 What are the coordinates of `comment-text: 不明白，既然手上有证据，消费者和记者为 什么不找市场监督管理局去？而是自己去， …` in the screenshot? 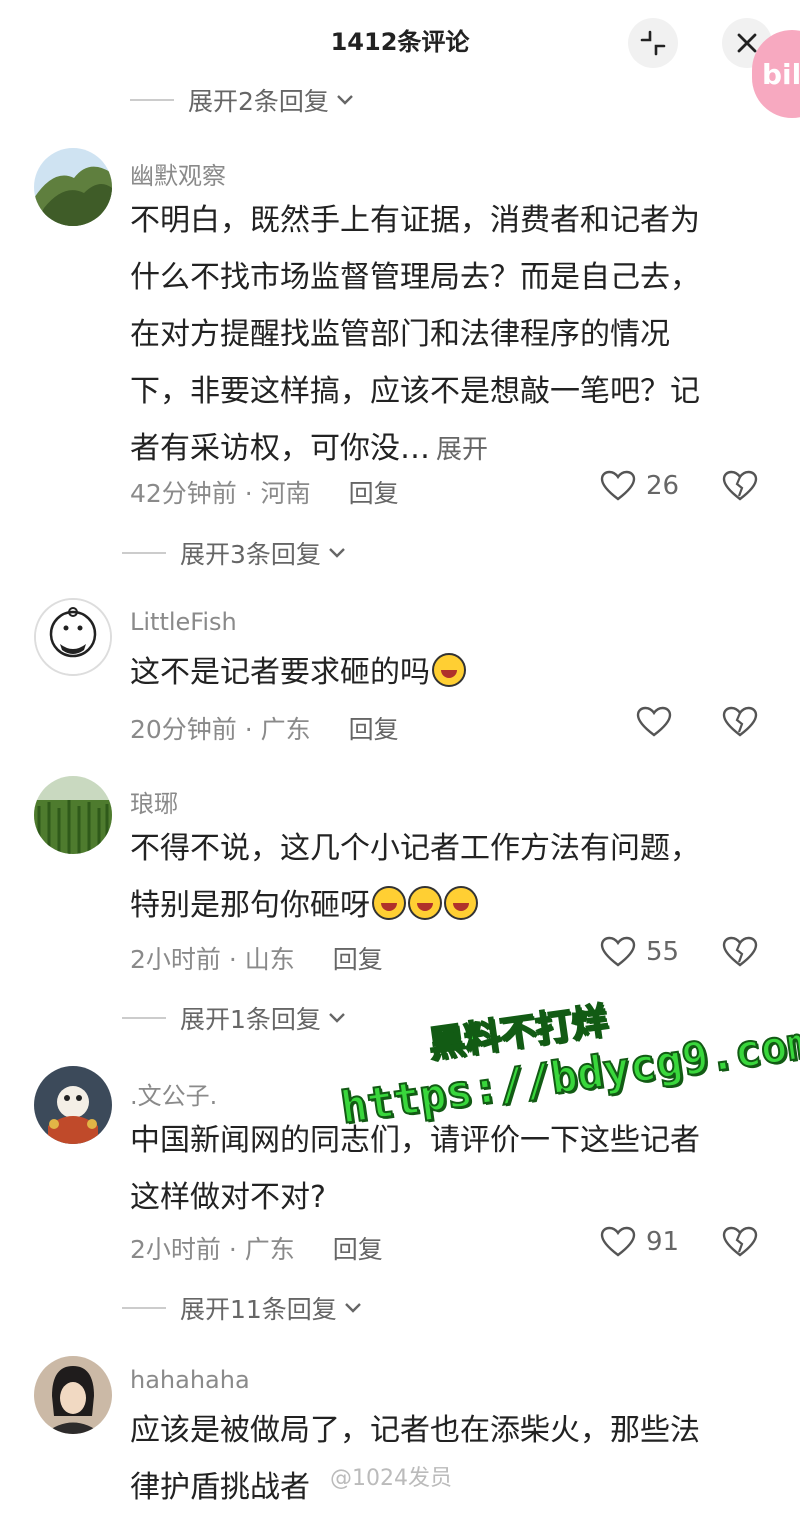 It's located at (440, 335).